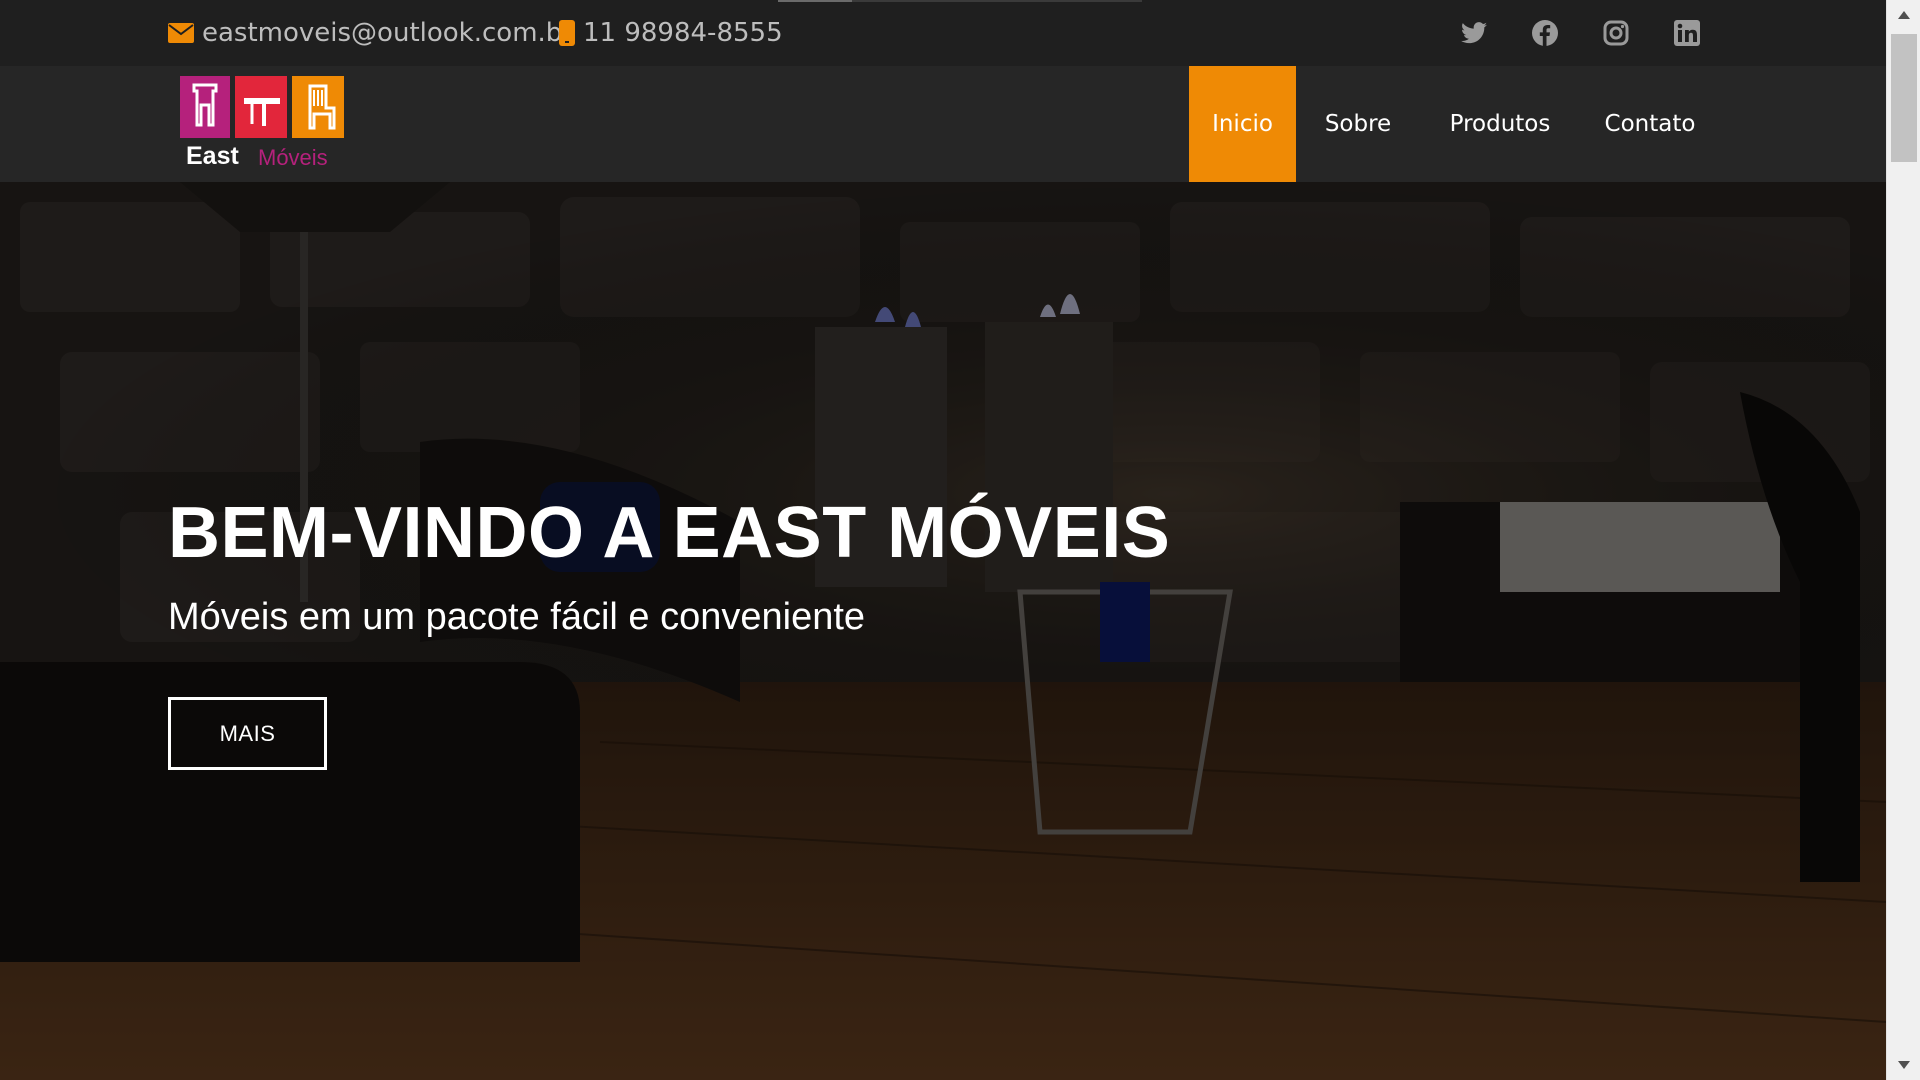 This screenshot has height=1080, width=1920. What do you see at coordinates (1242, 124) in the screenshot?
I see `nav-inicio: Inicio` at bounding box center [1242, 124].